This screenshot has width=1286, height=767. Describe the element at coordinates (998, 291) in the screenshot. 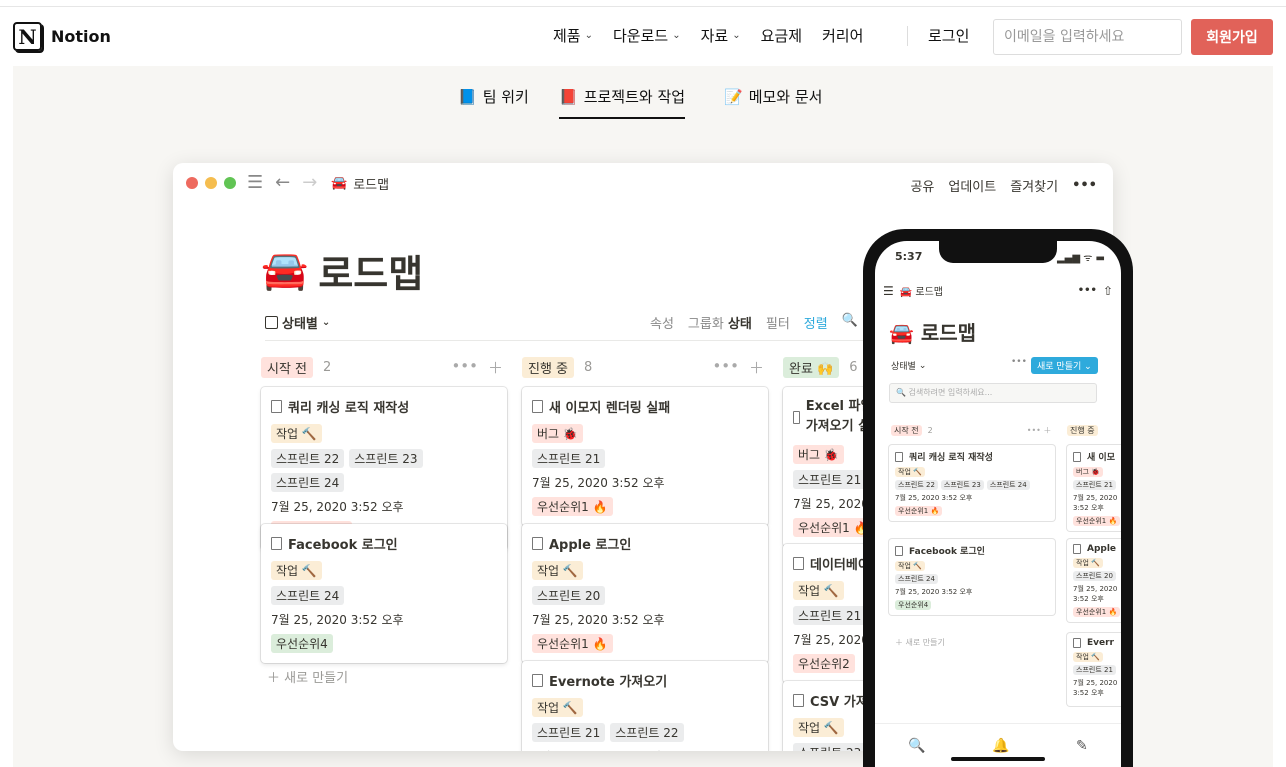

I see `phone-header: ☰ 🚘 로드맵 ••• ⇧` at that location.